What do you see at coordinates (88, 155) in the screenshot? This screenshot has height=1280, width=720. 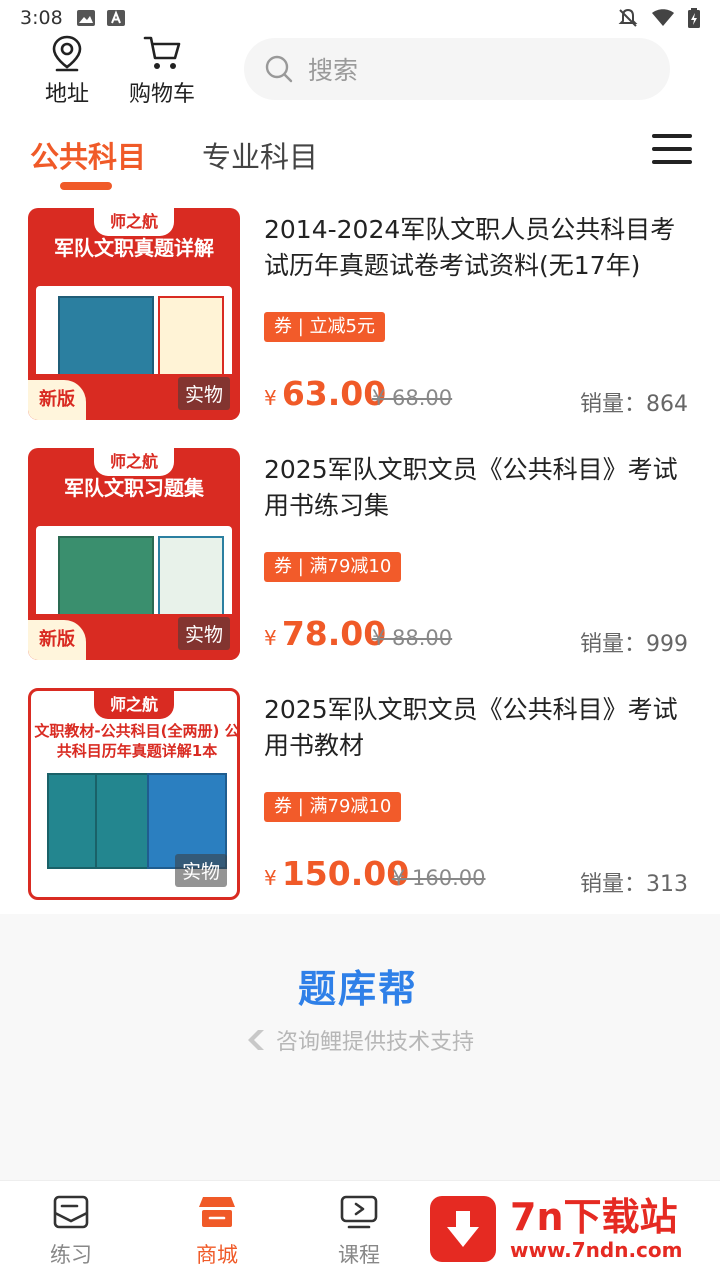 I see `tab-public-subjects: 公共科目` at bounding box center [88, 155].